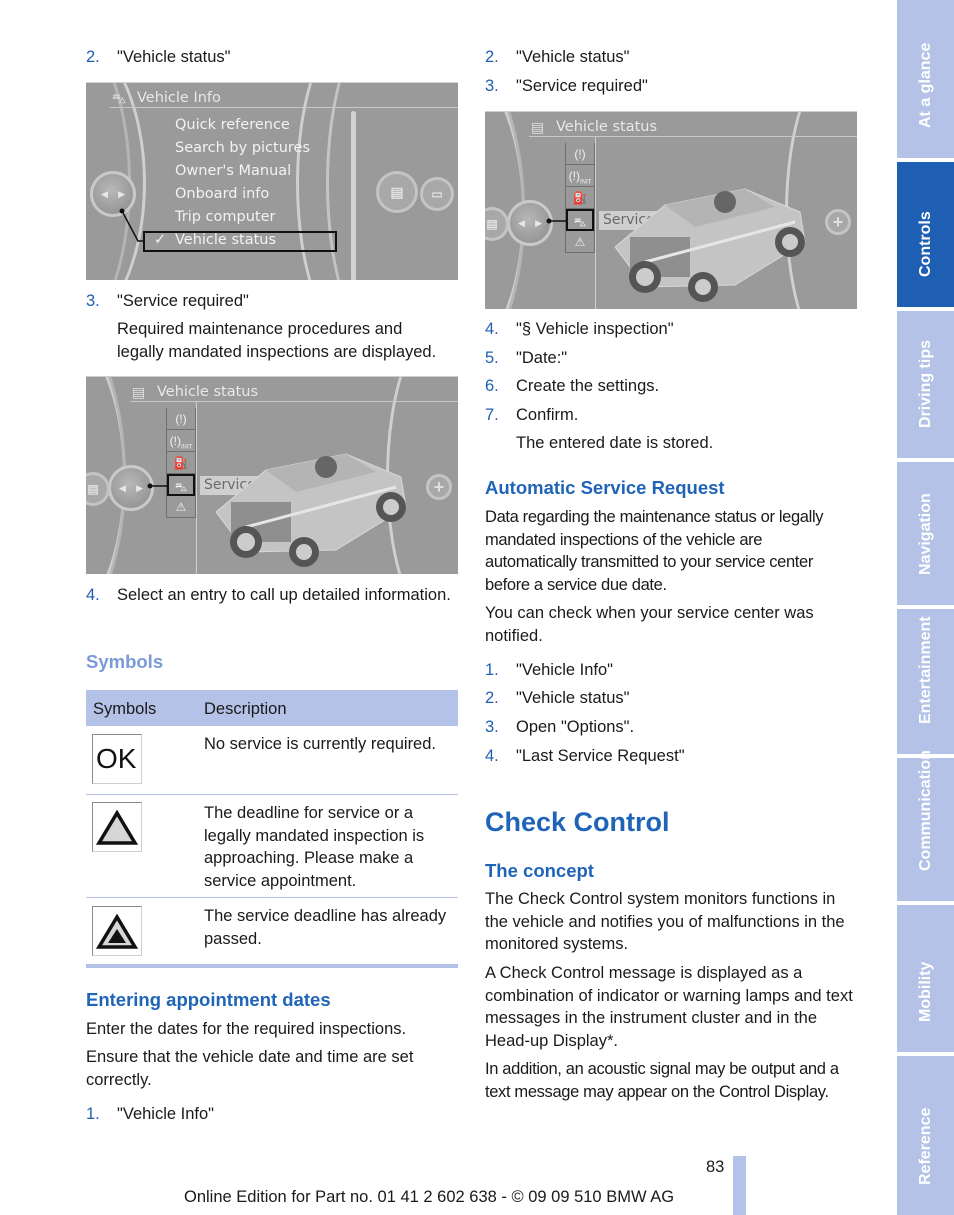 The width and height of the screenshot is (954, 1215). Describe the element at coordinates (595, 329) in the screenshot. I see `step-text: "§ Vehicle inspection"` at that location.